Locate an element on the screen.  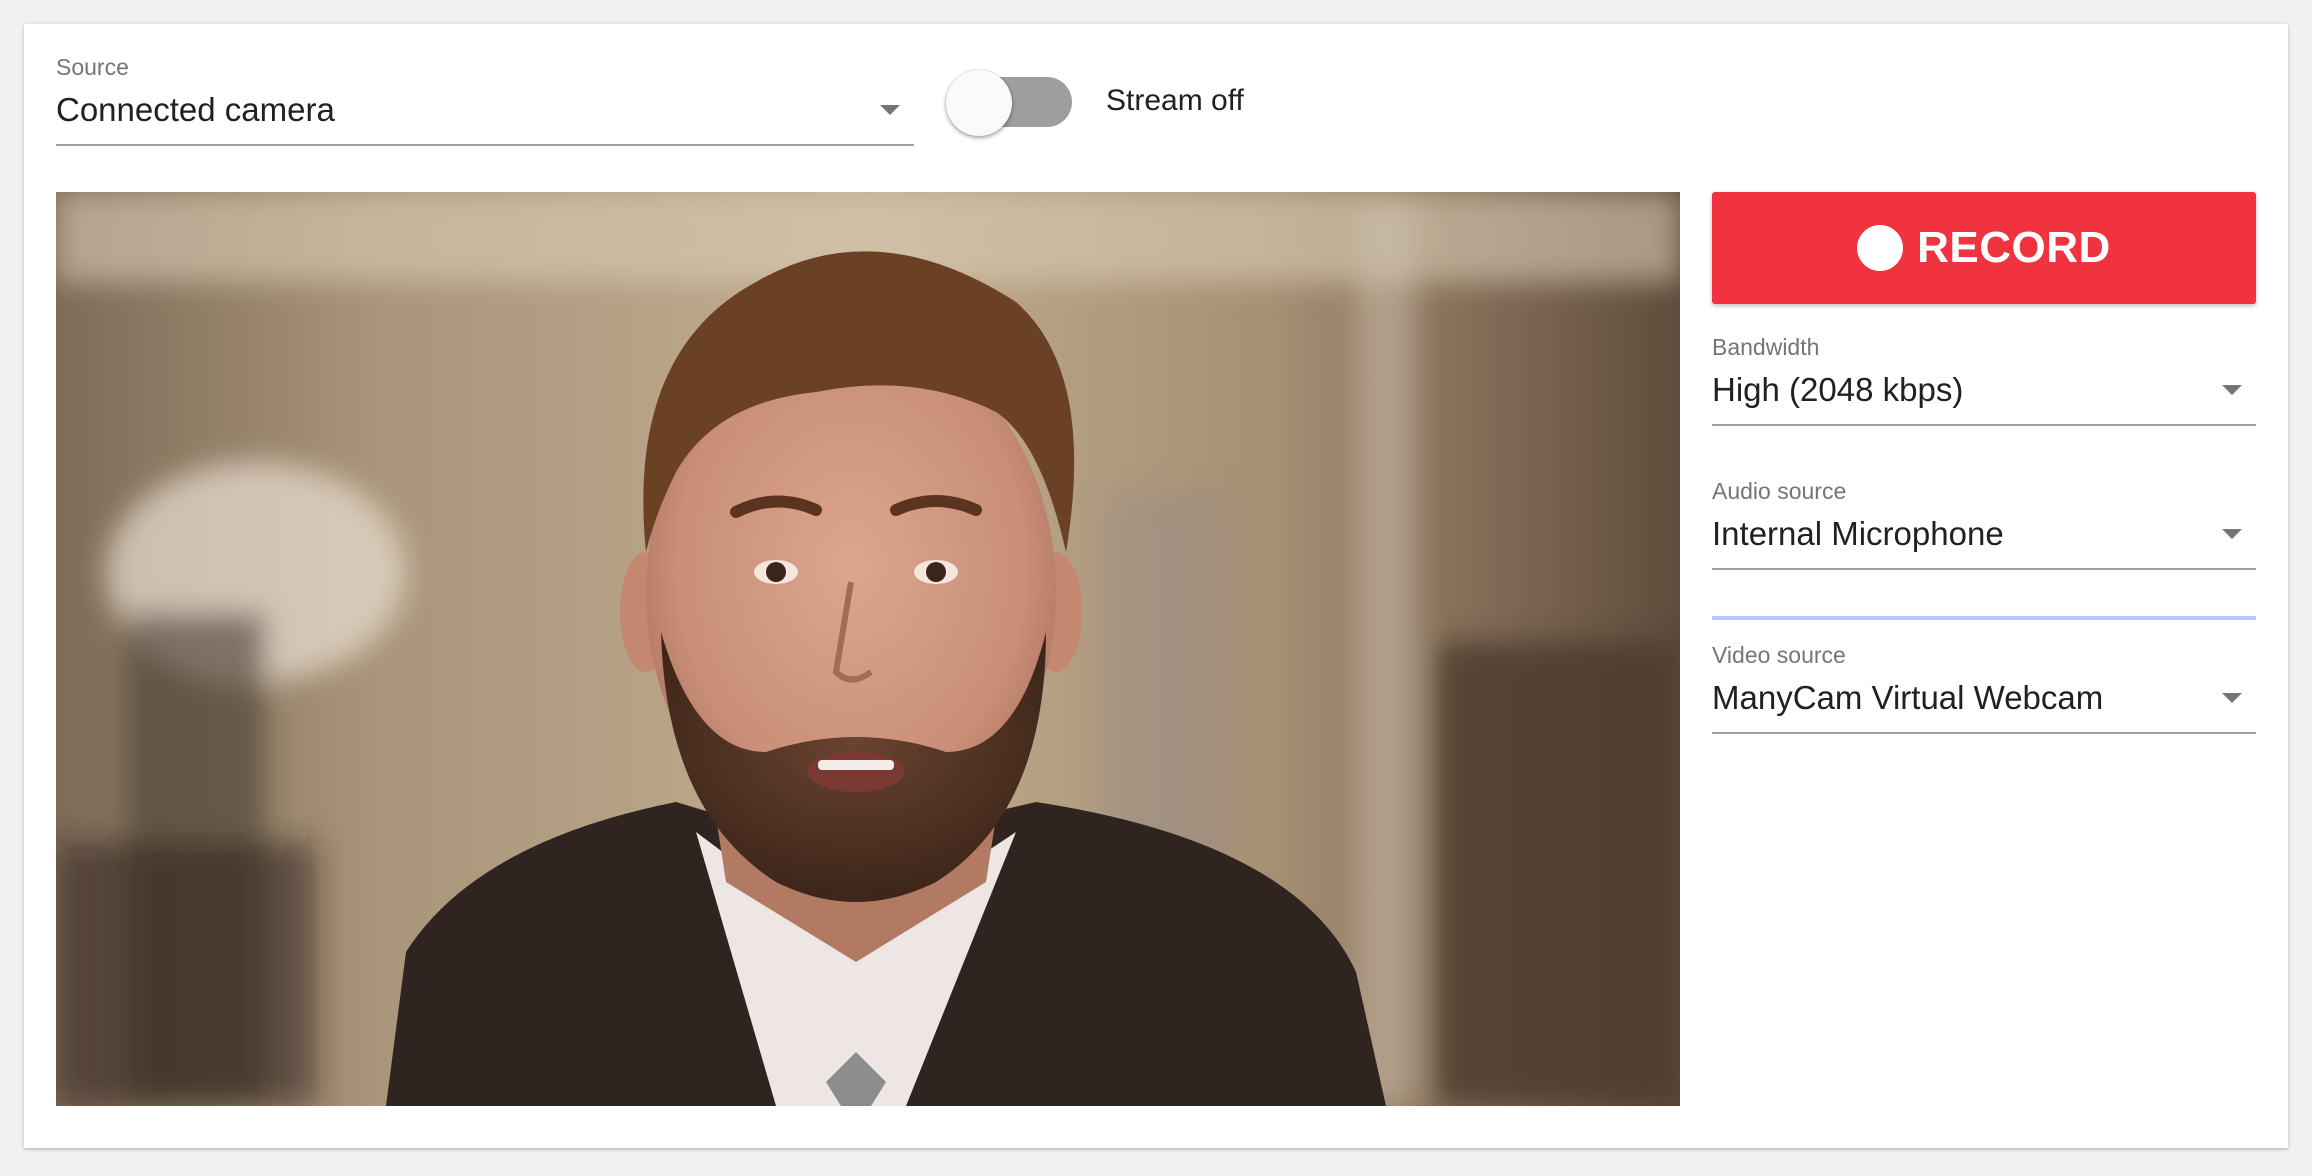
video-source-underline is located at coordinates (1984, 733).